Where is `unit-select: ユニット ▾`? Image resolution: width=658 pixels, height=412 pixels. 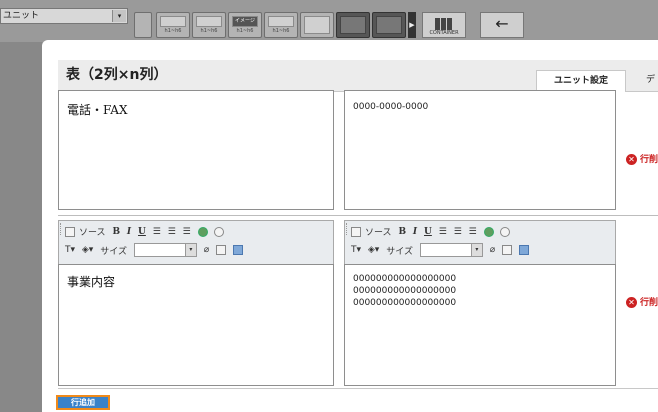 unit-select: ユニット ▾ is located at coordinates (64, 16).